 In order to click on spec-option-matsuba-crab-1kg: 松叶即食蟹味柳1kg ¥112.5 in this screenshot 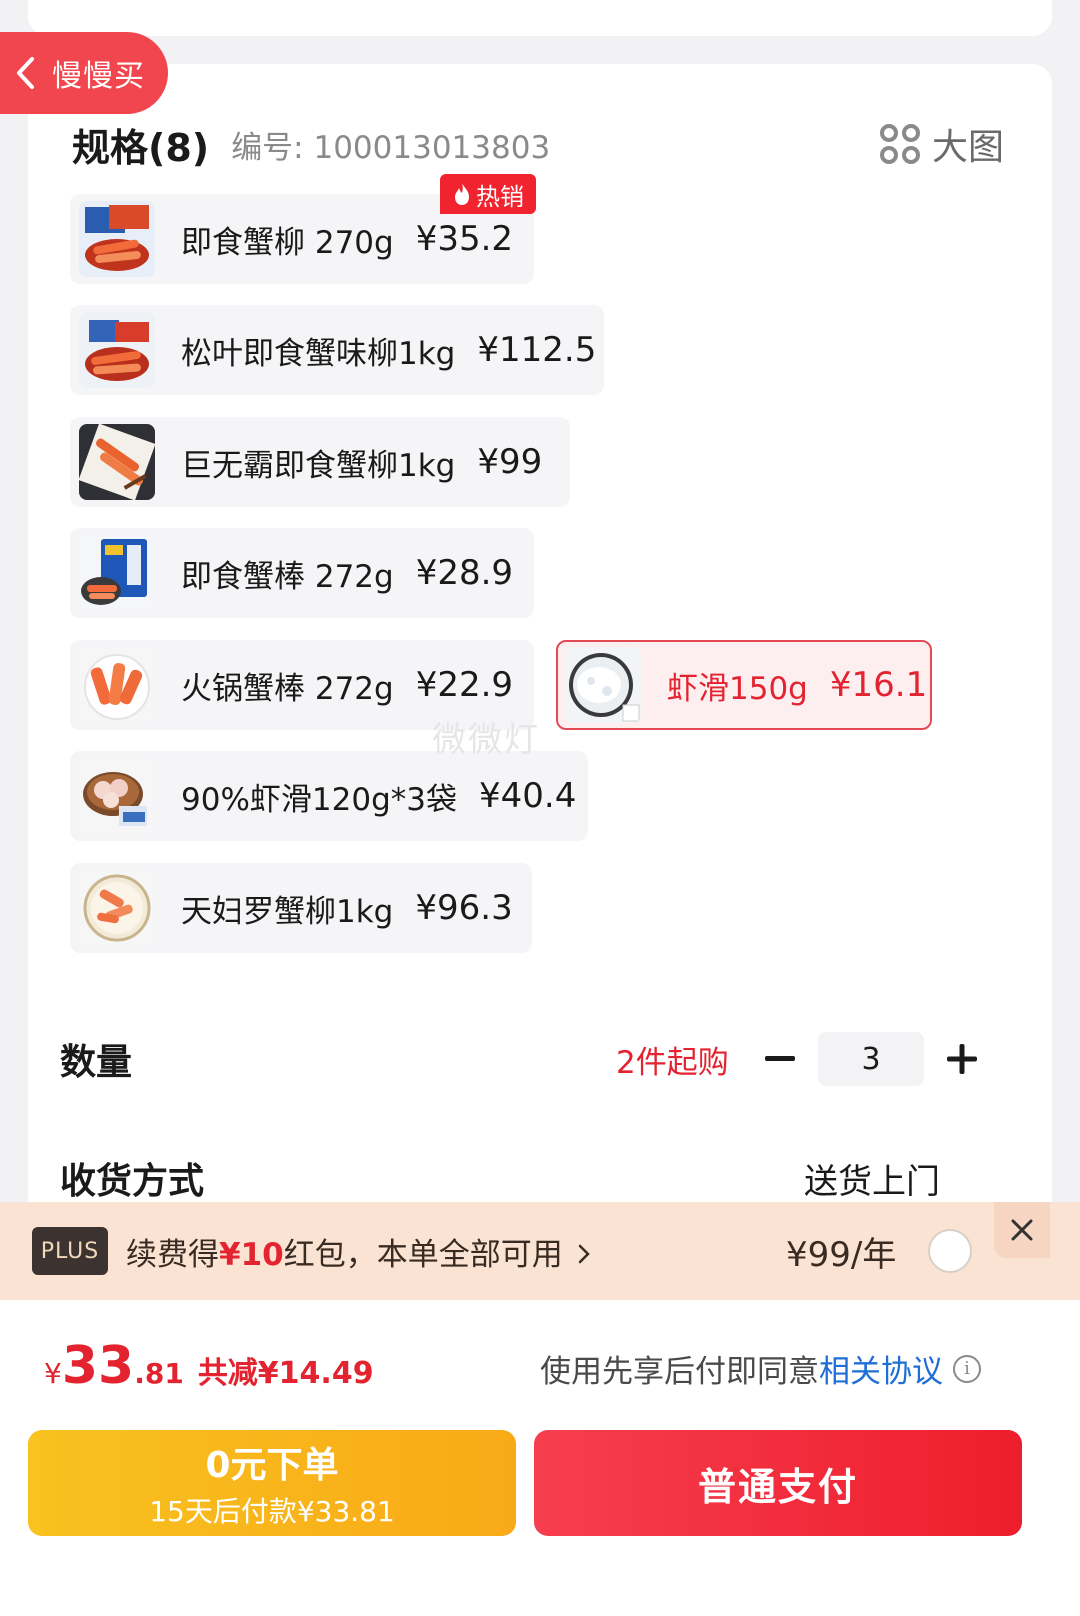, I will do `click(337, 350)`.